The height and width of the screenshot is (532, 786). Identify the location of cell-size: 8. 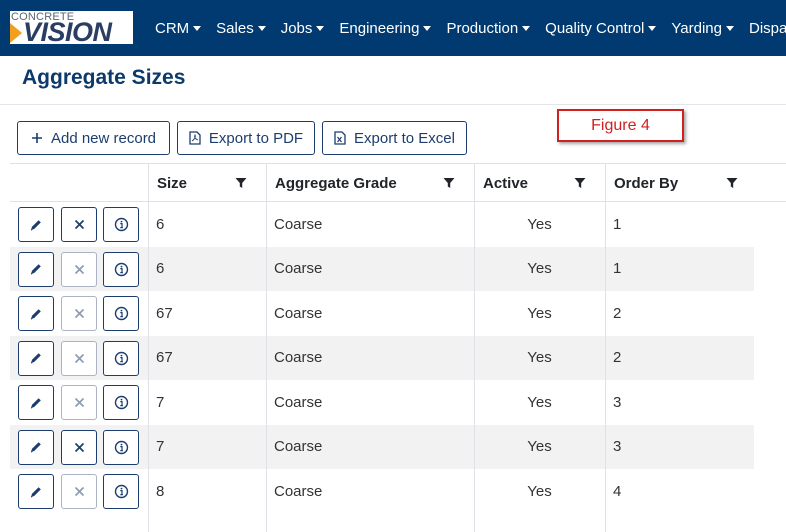
(160, 491).